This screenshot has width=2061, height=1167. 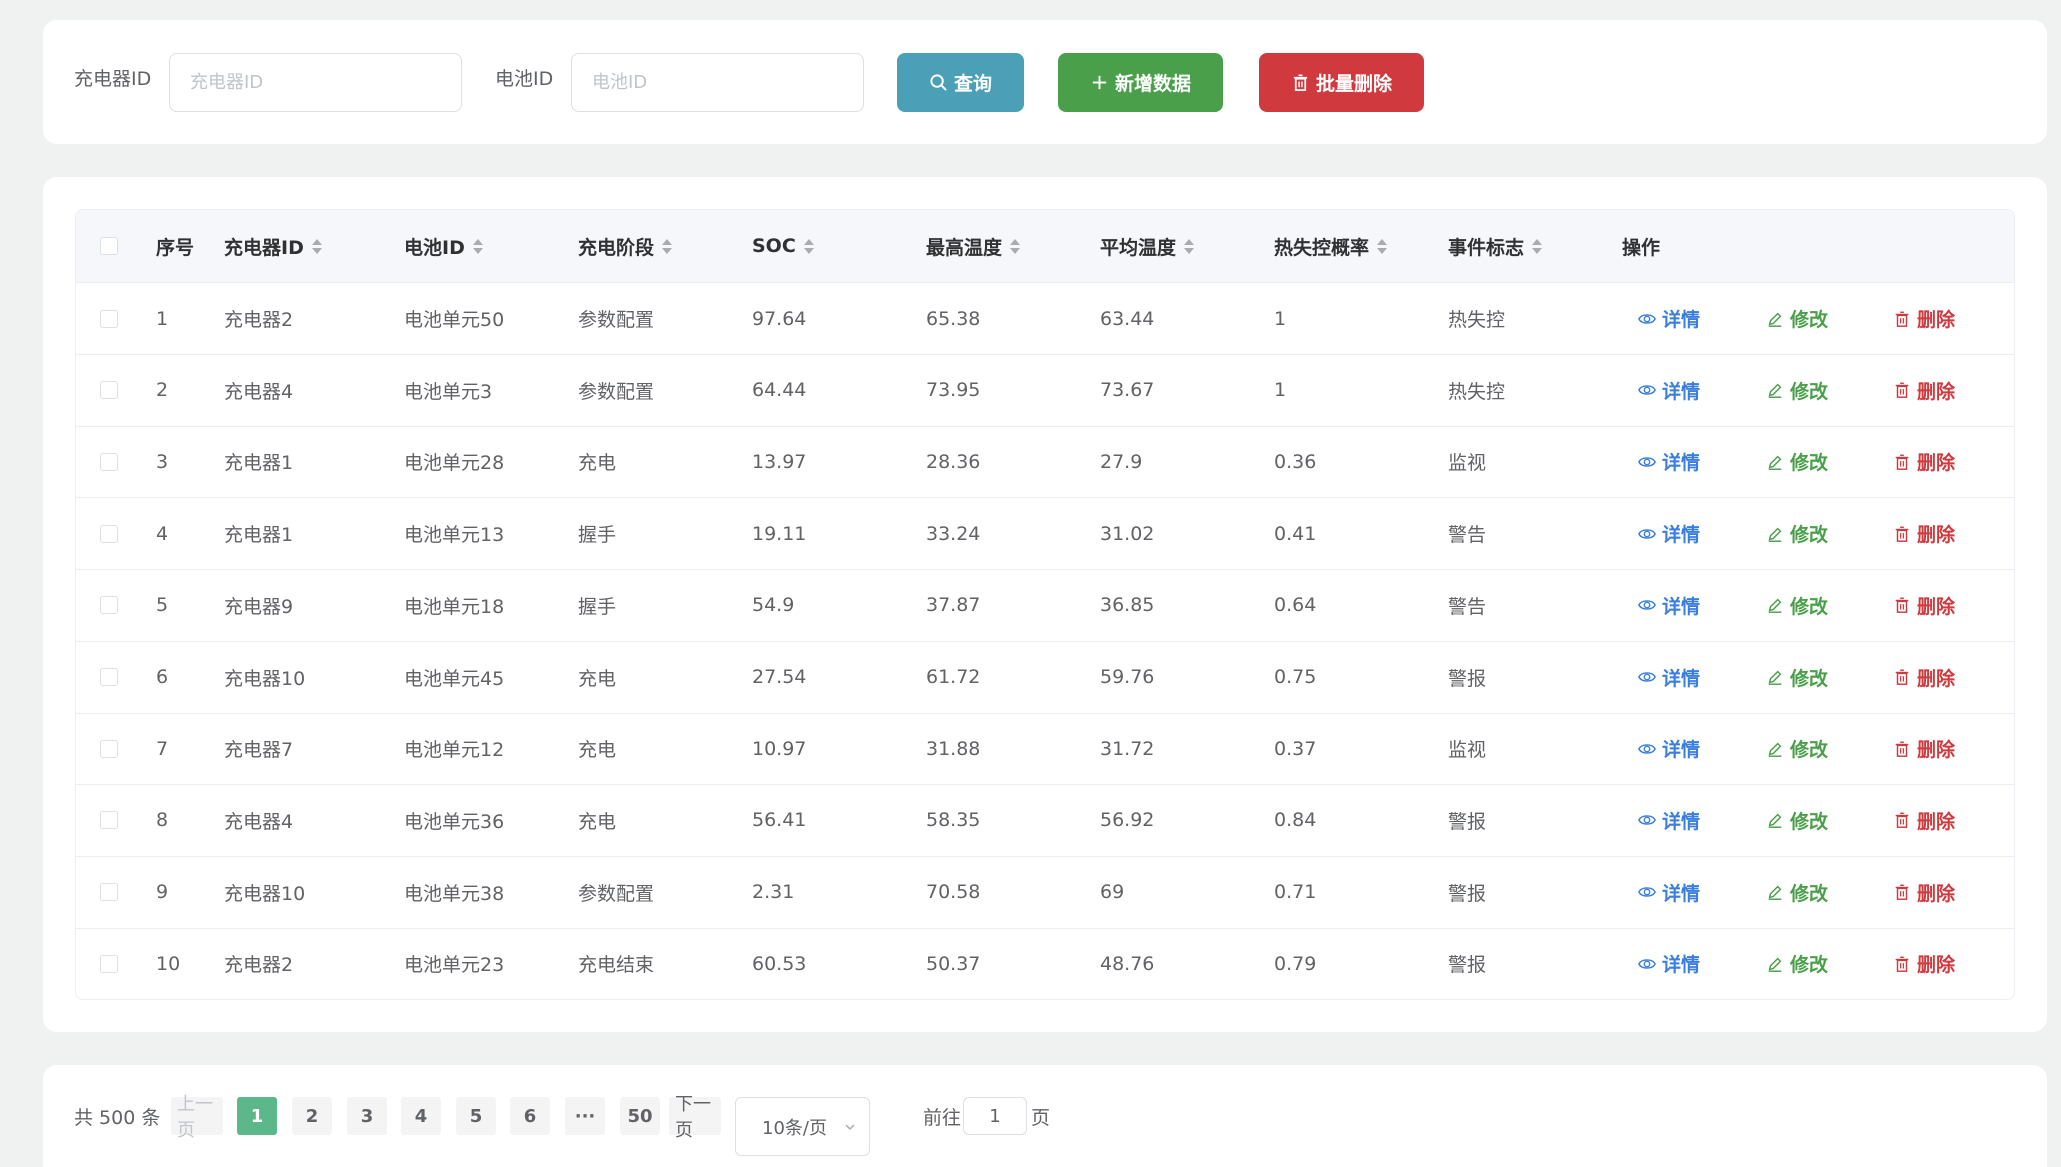 What do you see at coordinates (530, 1116) in the screenshot?
I see `page-button: 6` at bounding box center [530, 1116].